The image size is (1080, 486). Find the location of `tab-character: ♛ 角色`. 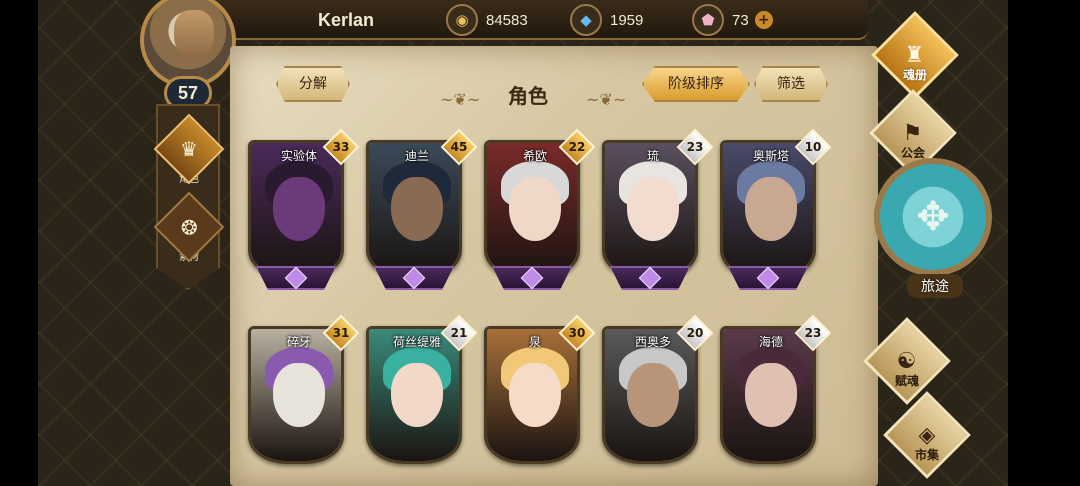

tab-character: ♛ 角色 is located at coordinates (189, 153).